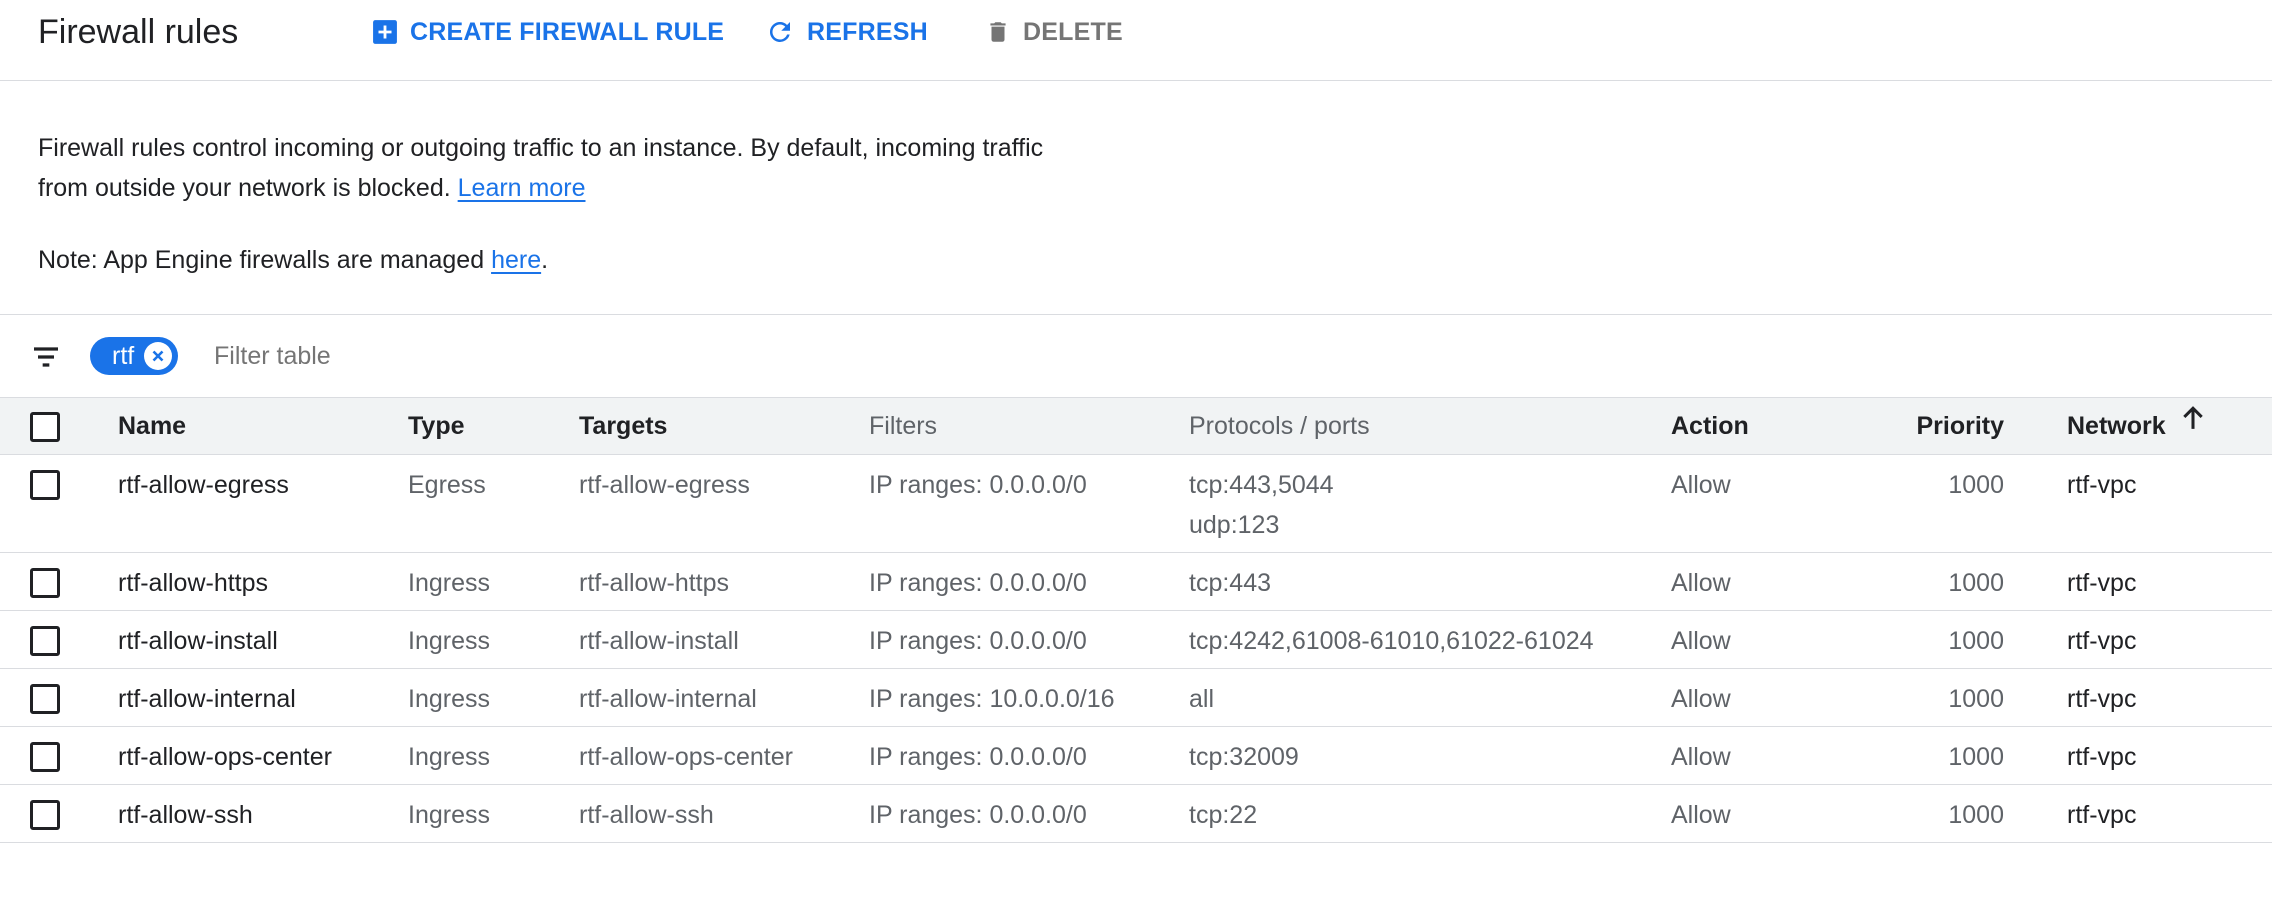 The height and width of the screenshot is (904, 2272). What do you see at coordinates (138, 32) in the screenshot?
I see `page-title: Firewall rules` at bounding box center [138, 32].